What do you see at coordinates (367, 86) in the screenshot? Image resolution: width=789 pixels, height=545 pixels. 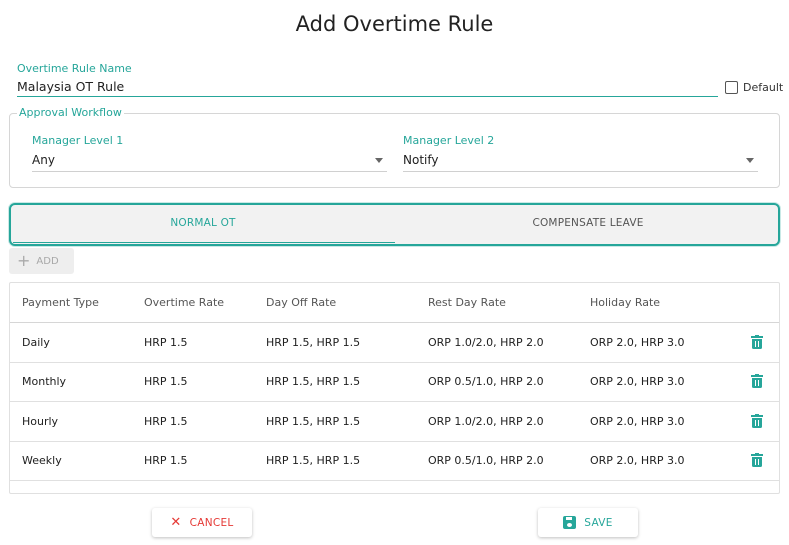 I see `rule-name-input: Malaysia OT Rule` at bounding box center [367, 86].